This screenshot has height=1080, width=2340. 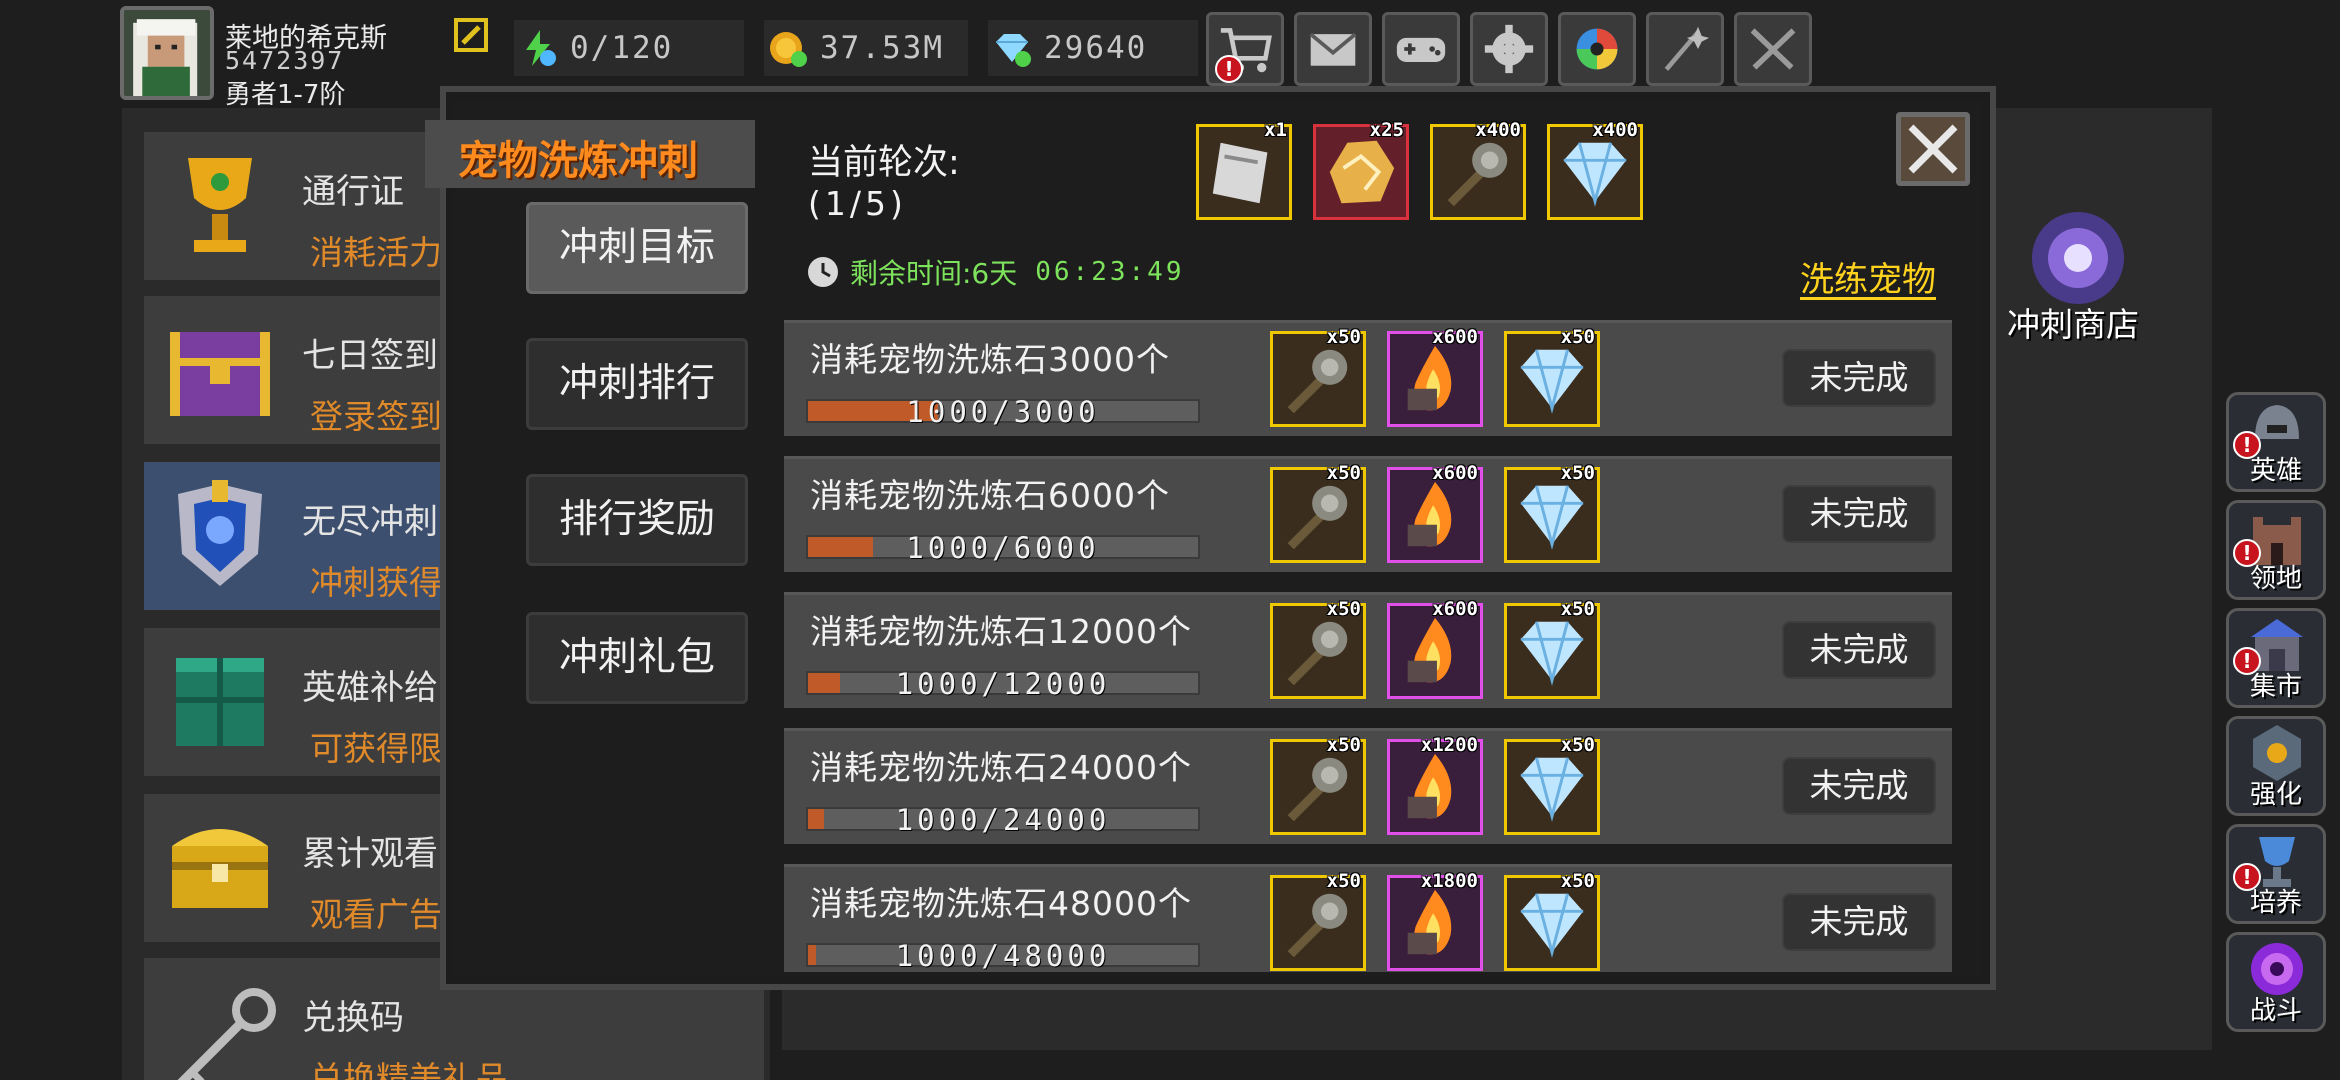 What do you see at coordinates (1368, 378) in the screenshot?
I see `task-row: 消耗宠物洗炼石3000个 1000/3000 x50 x600 x50 未完成` at bounding box center [1368, 378].